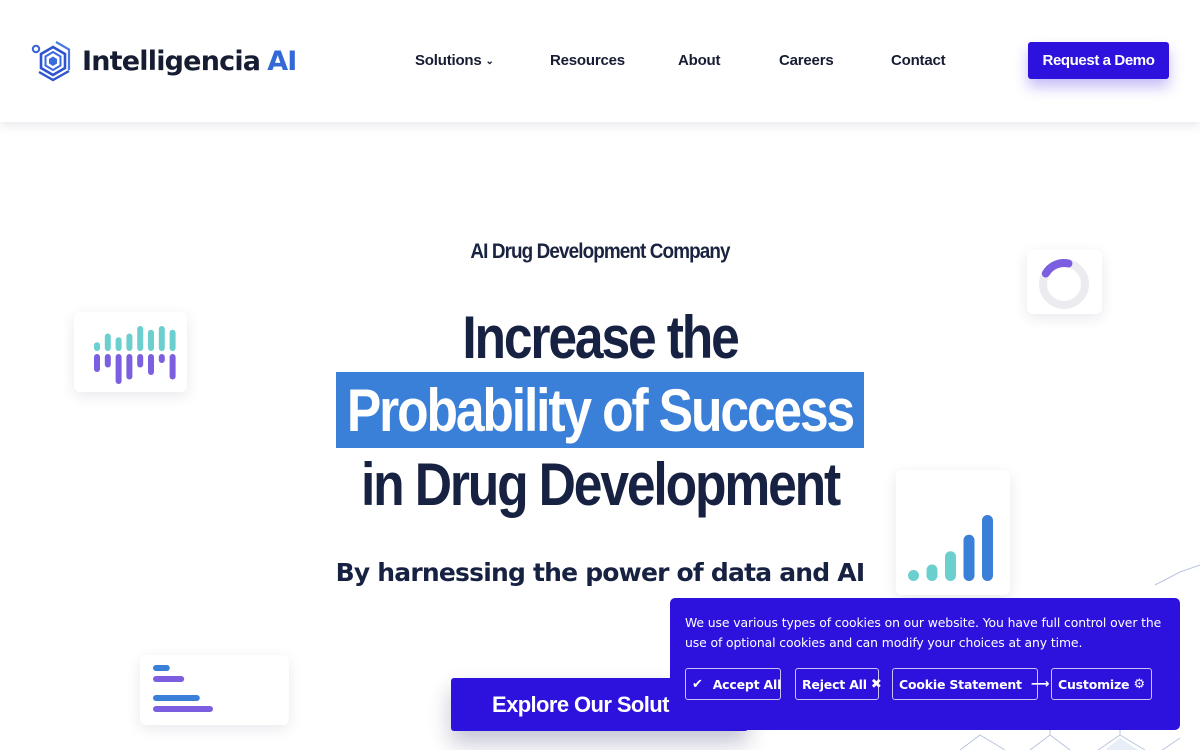 This screenshot has height=750, width=1200. I want to click on logo-name: Intelligencia, so click(171, 61).